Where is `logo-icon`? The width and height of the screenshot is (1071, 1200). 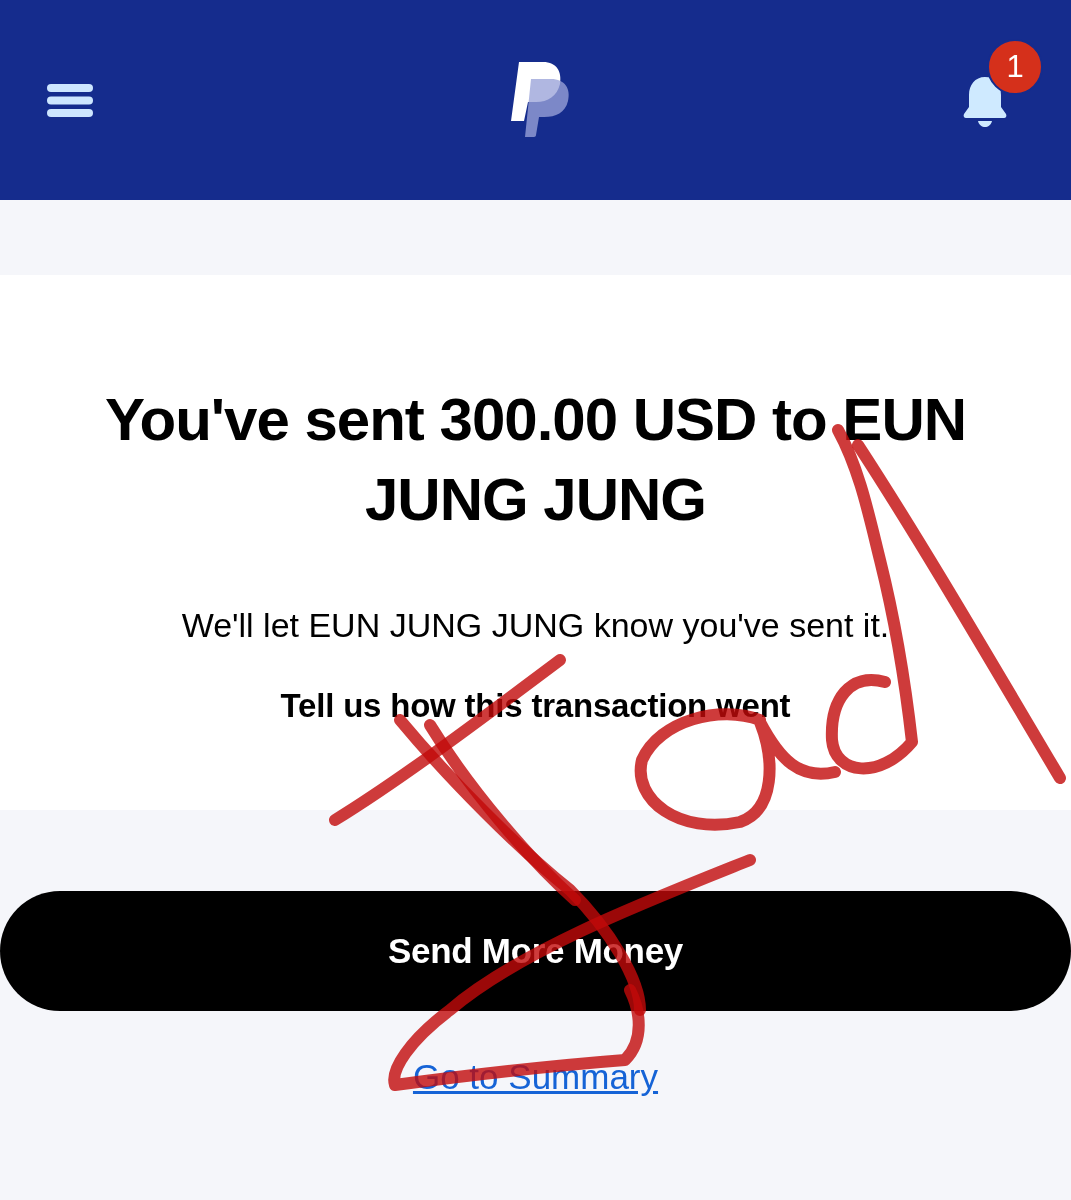
logo-icon is located at coordinates (540, 98).